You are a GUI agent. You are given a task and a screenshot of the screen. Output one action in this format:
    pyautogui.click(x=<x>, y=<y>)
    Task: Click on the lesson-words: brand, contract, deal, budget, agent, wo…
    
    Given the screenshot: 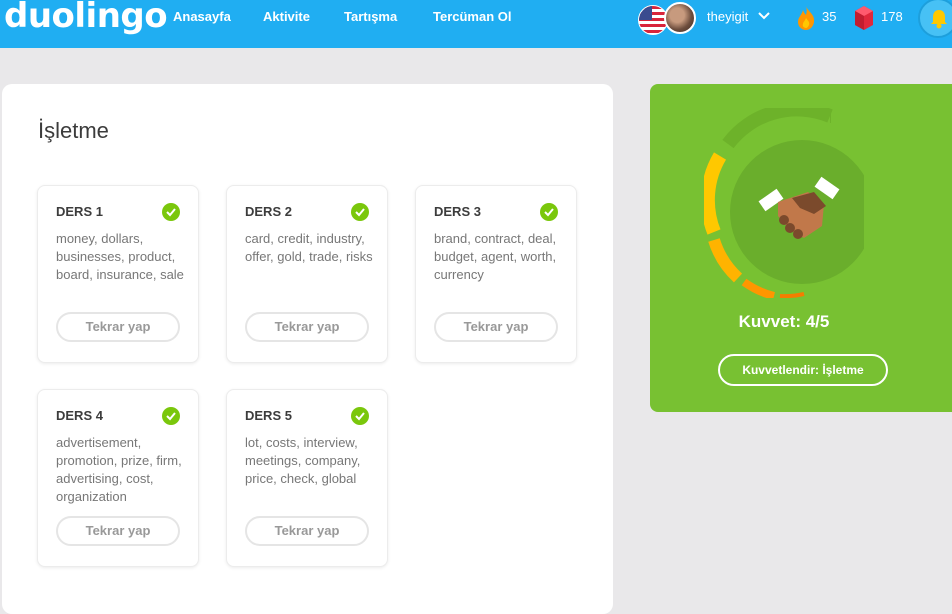 What is the action you would take?
    pyautogui.click(x=495, y=256)
    